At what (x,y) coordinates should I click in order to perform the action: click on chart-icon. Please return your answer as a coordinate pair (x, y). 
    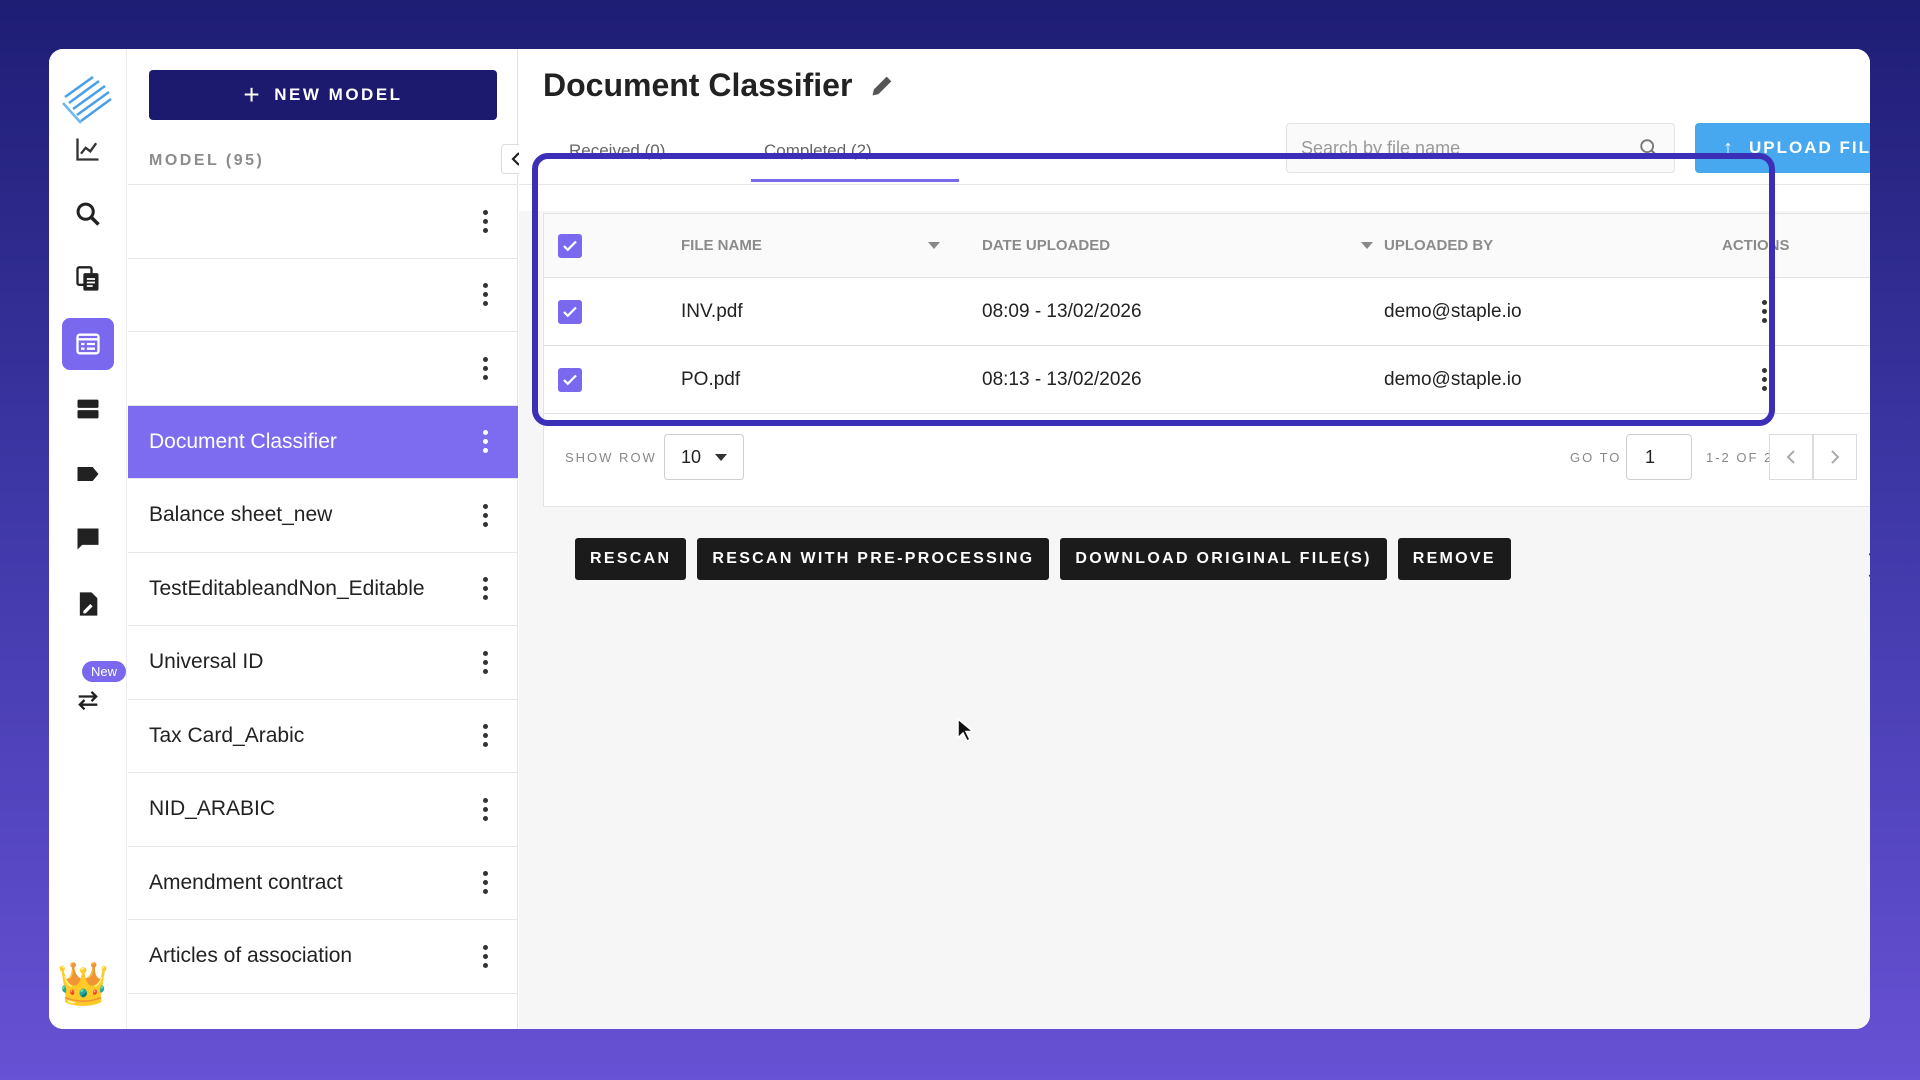
    Looking at the image, I should click on (87, 149).